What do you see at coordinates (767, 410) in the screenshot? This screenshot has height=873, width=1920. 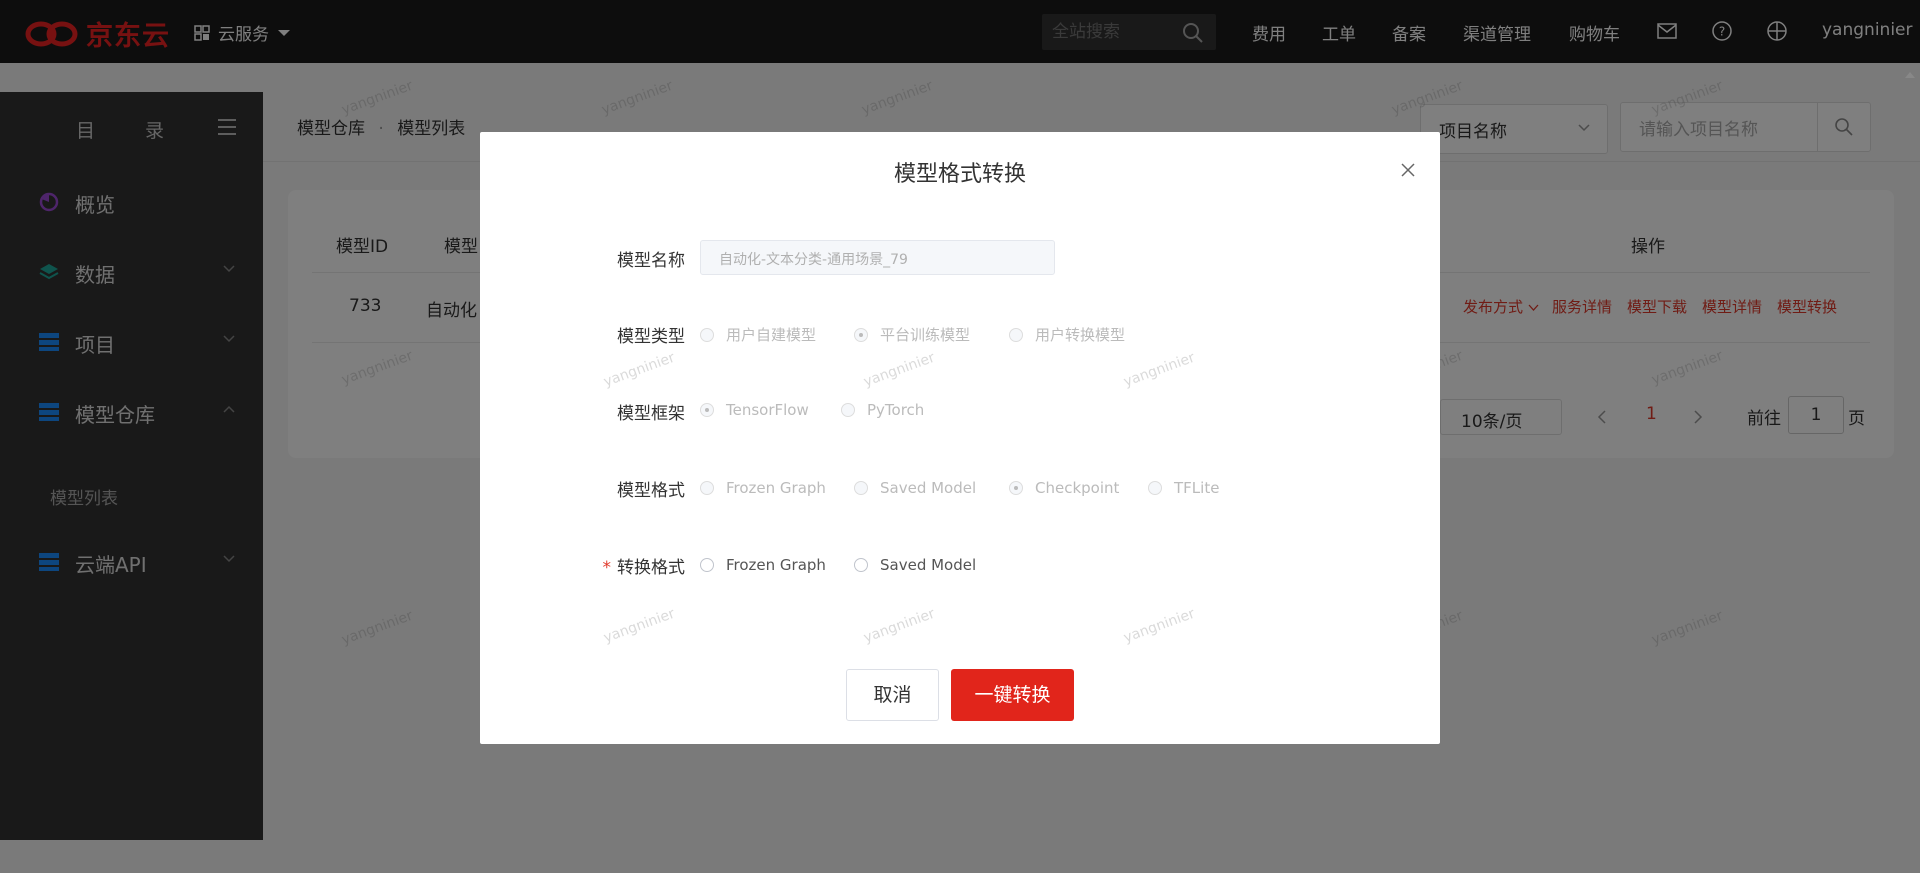 I see `radio-label: TensorFlow` at bounding box center [767, 410].